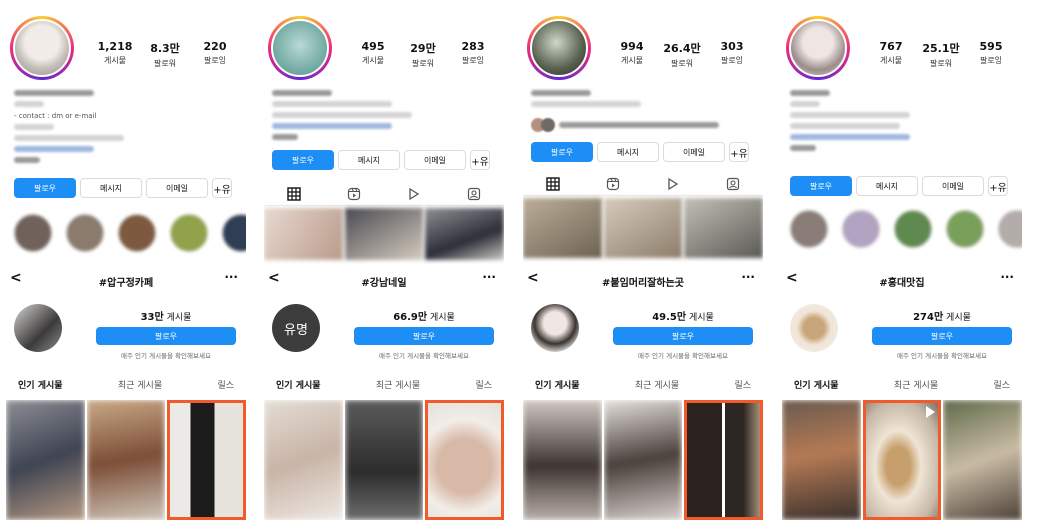 The height and width of the screenshot is (528, 1042). What do you see at coordinates (165, 54) in the screenshot?
I see `followers-stat: 8.3만 팔로워` at bounding box center [165, 54].